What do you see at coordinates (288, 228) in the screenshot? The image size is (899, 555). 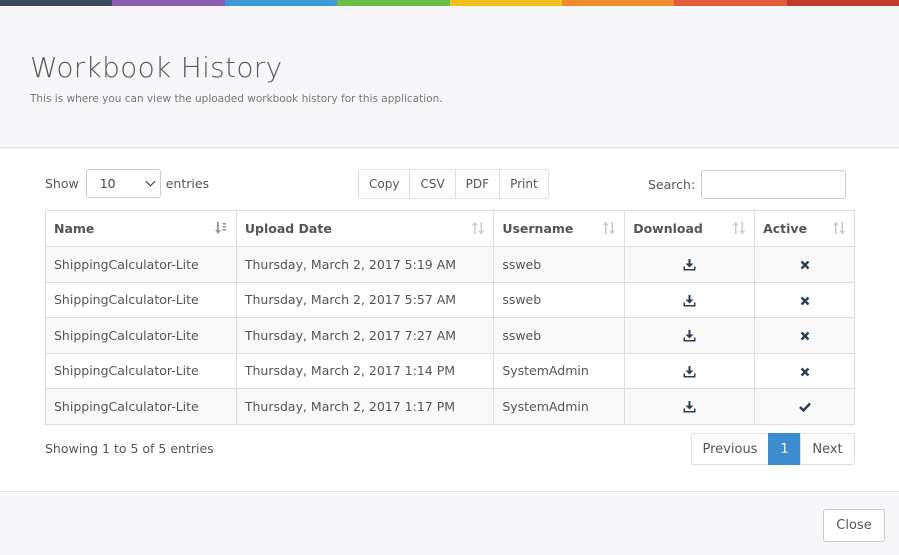 I see `column-label: Upload Date` at bounding box center [288, 228].